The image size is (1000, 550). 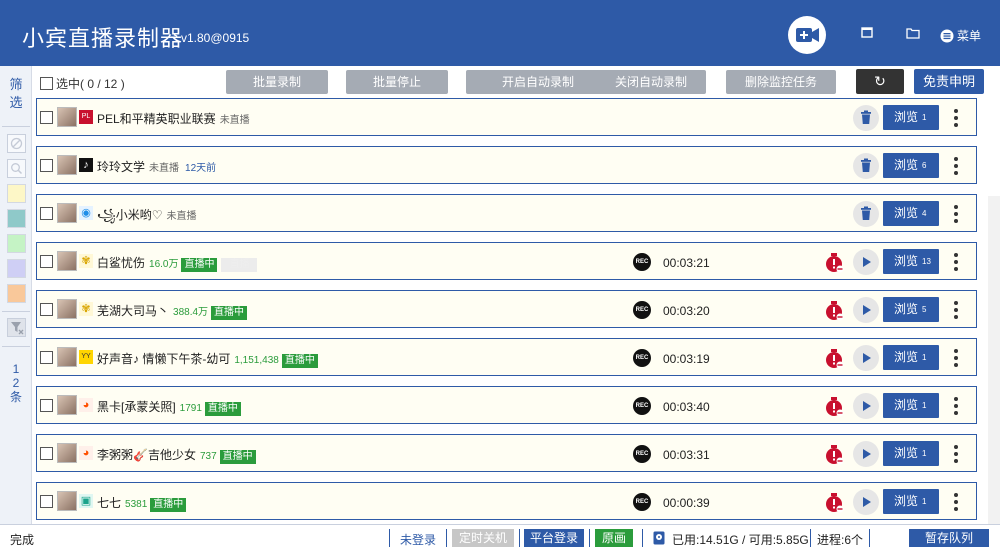 I want to click on disclaimer-button: 免责申明, so click(x=949, y=81).